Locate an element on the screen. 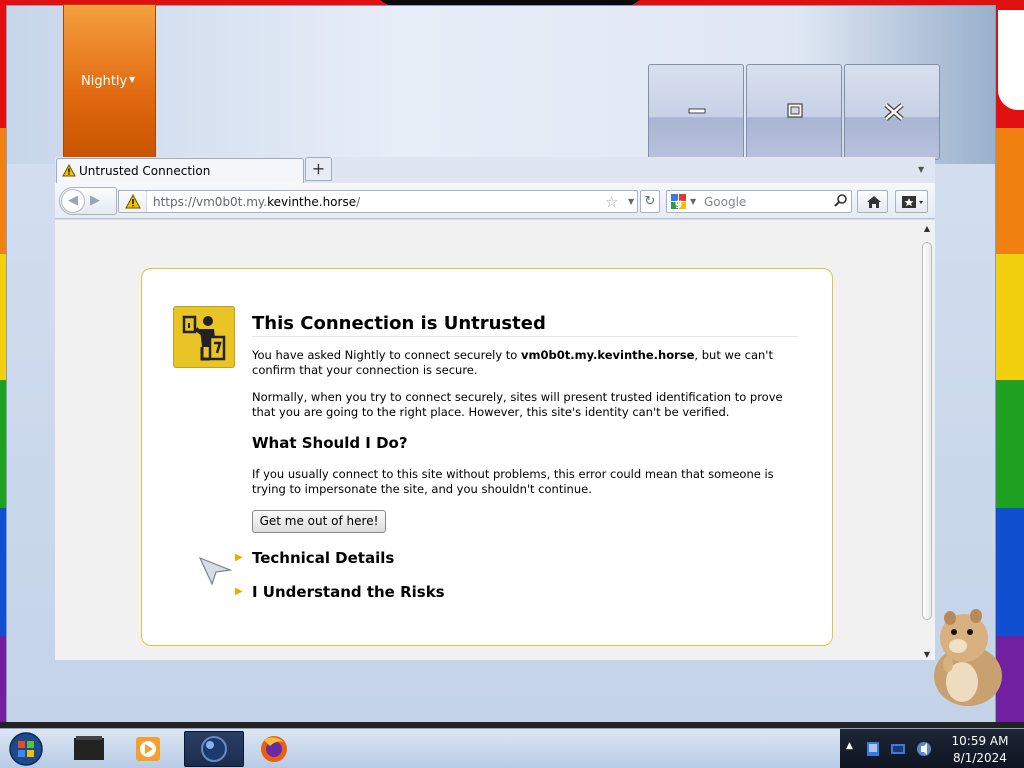 The height and width of the screenshot is (768, 1024). browser-nightly-icon is located at coordinates (214, 749).